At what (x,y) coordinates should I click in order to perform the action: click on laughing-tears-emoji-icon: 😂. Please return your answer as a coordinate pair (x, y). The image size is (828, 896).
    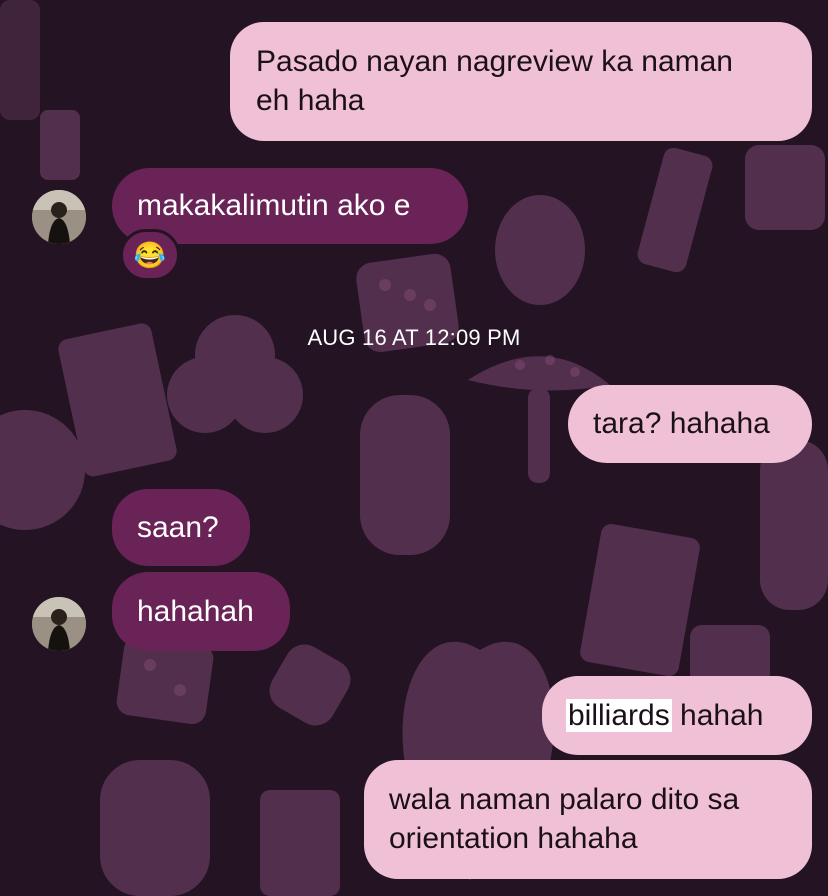
    Looking at the image, I should click on (150, 255).